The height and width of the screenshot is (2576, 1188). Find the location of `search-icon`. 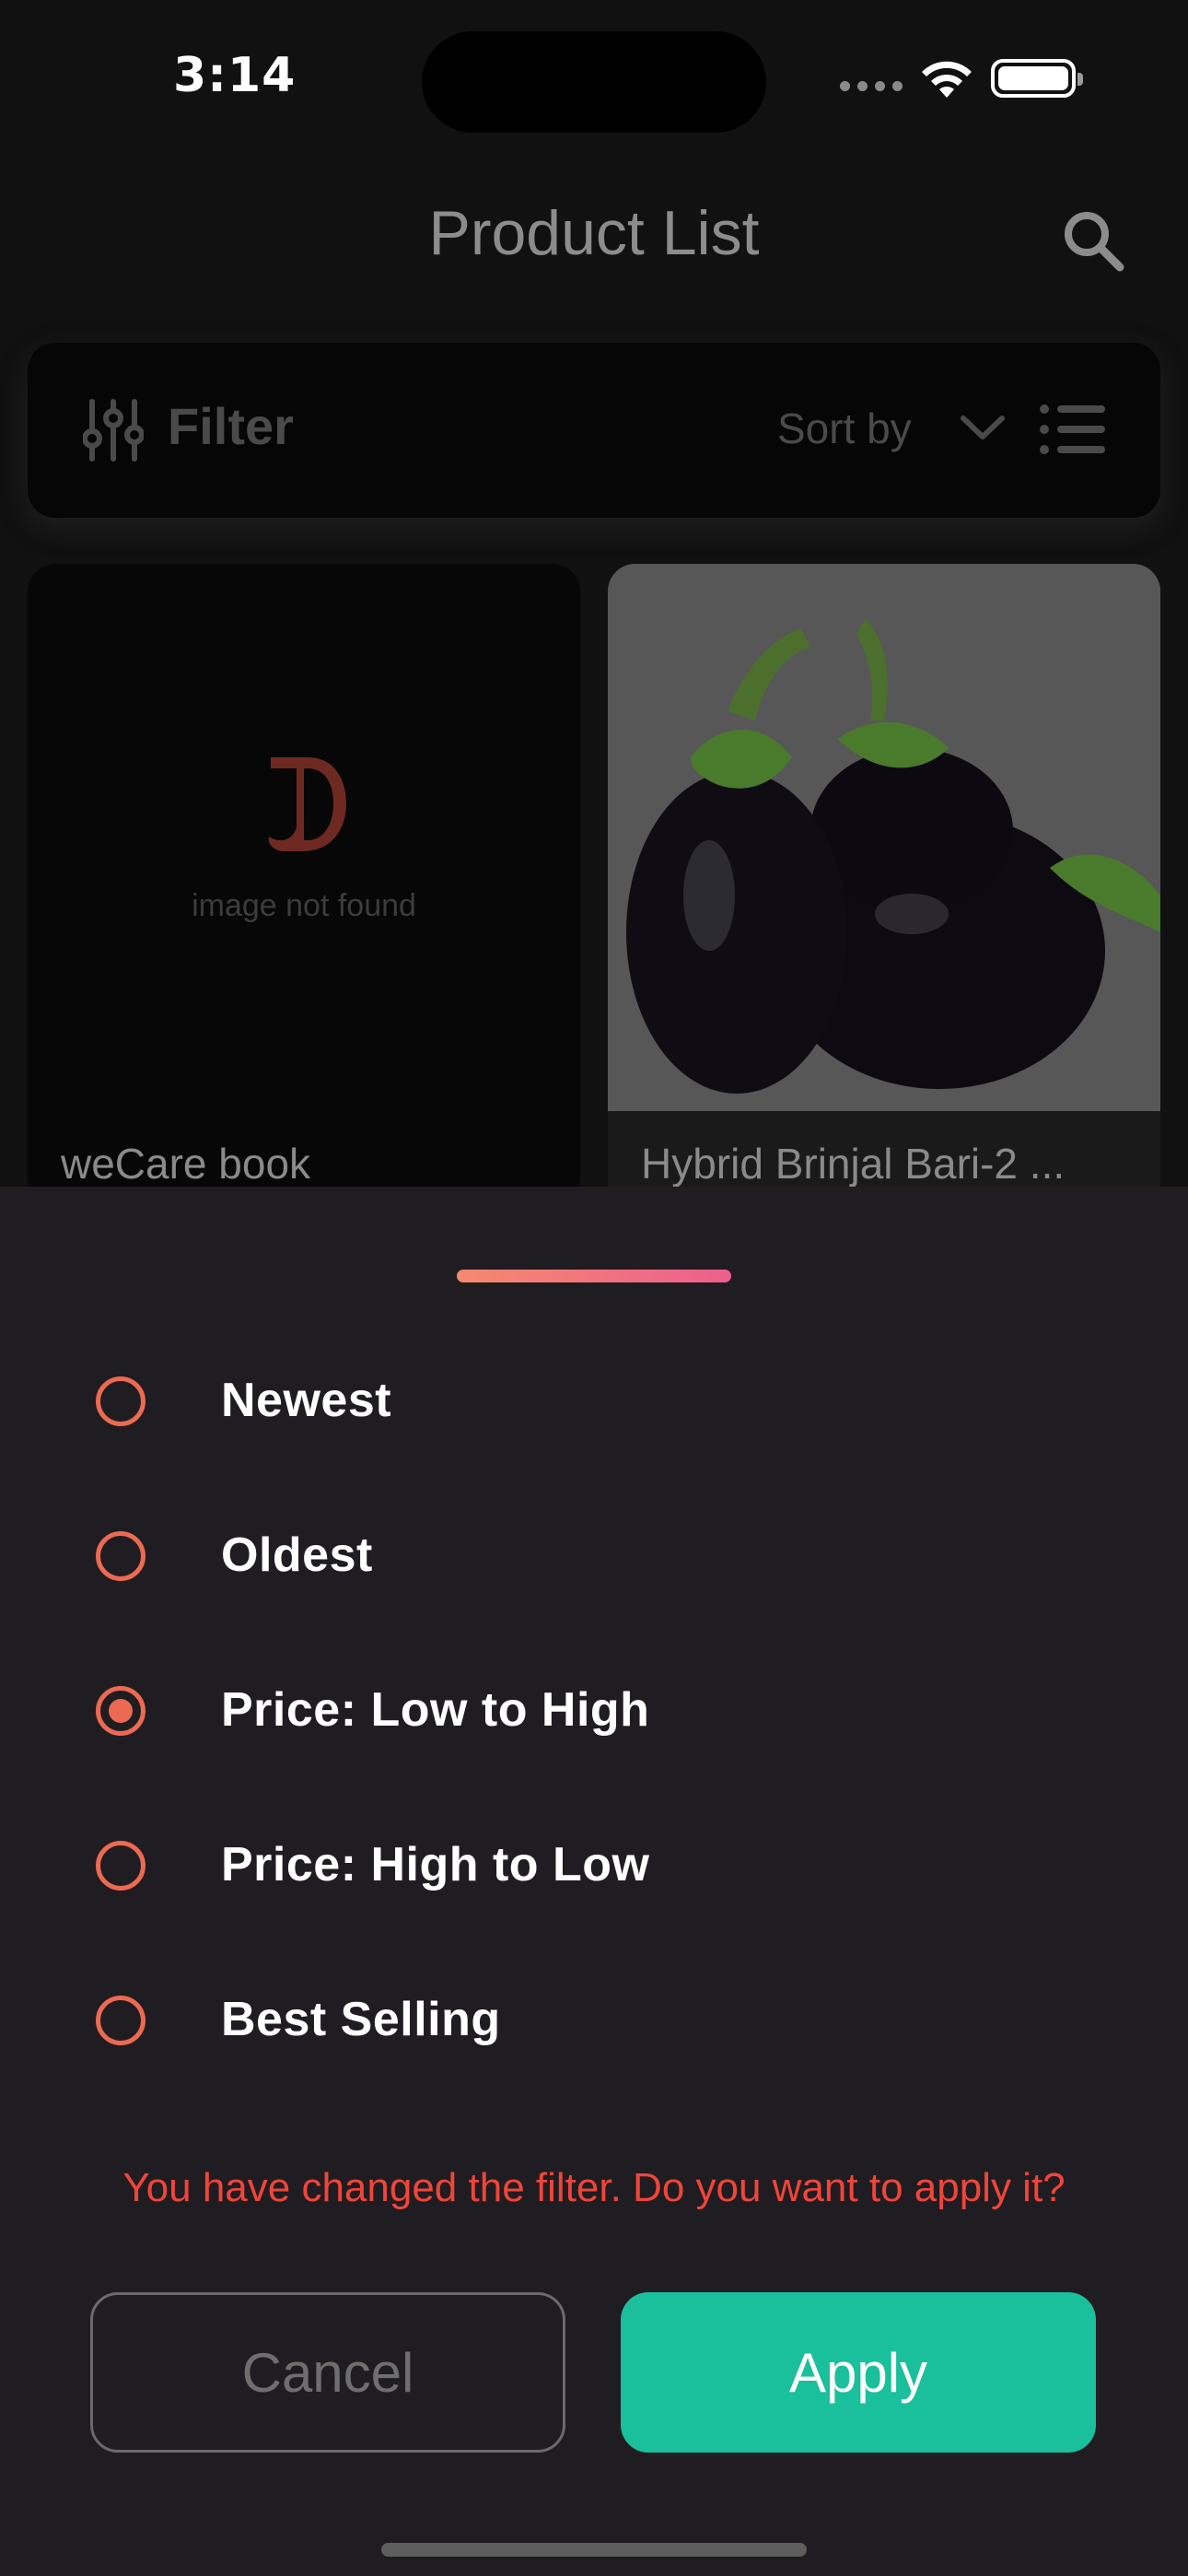

search-icon is located at coordinates (1094, 241).